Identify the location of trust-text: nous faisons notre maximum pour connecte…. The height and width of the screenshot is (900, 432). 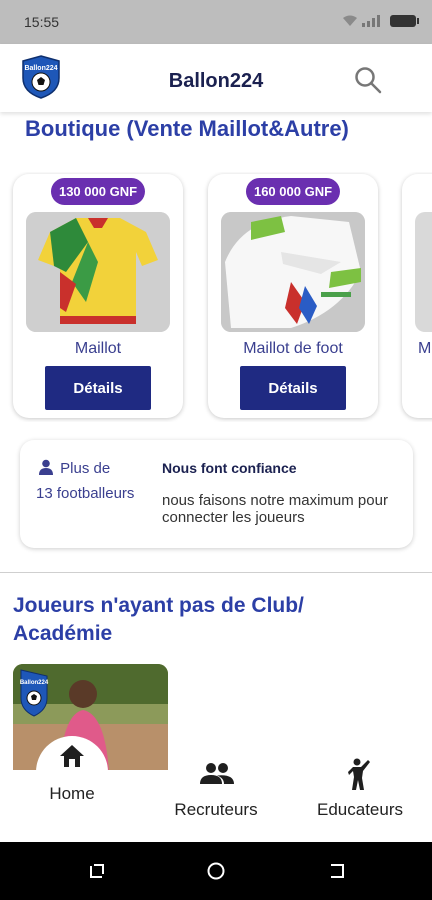
(275, 509).